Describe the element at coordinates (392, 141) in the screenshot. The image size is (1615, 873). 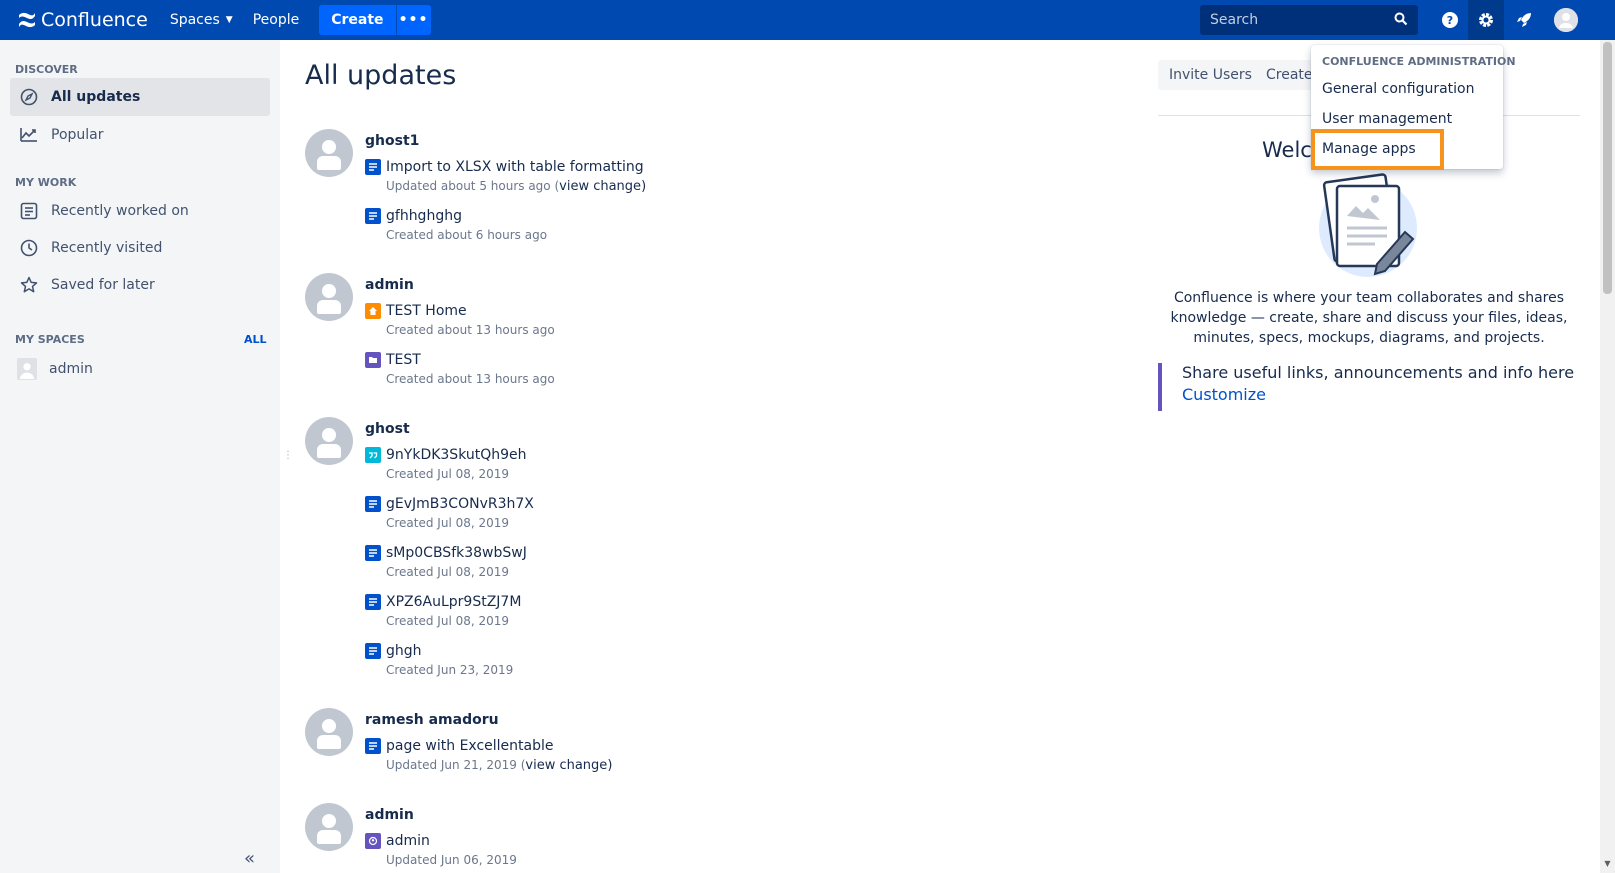
I see `user-name: ghost1` at that location.